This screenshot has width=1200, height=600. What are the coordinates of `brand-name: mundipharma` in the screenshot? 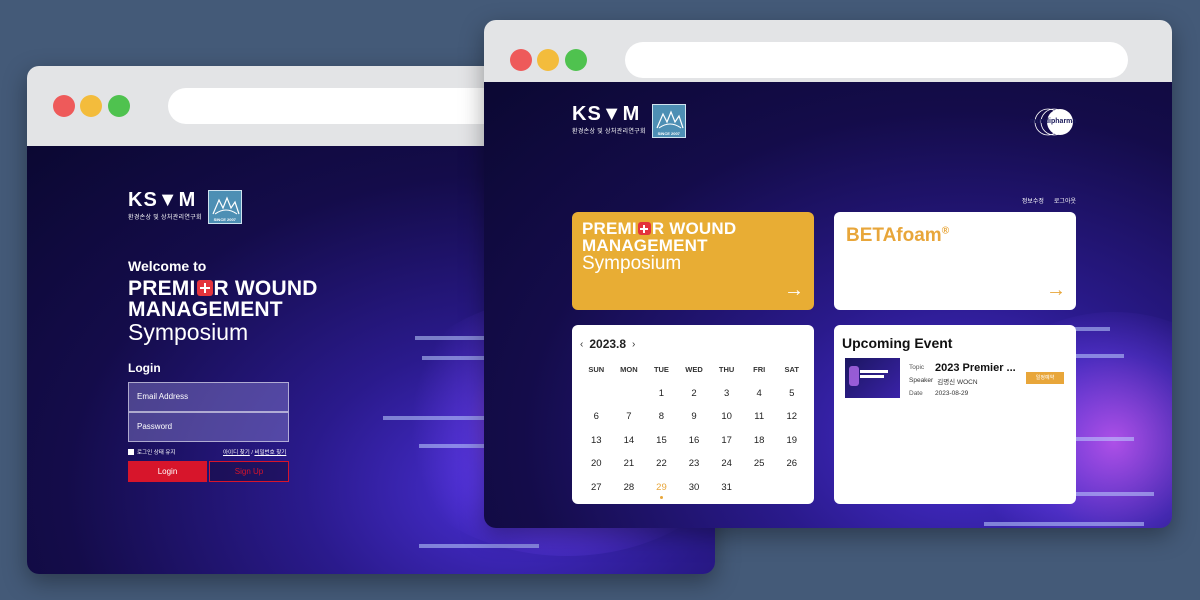 It's located at (1053, 121).